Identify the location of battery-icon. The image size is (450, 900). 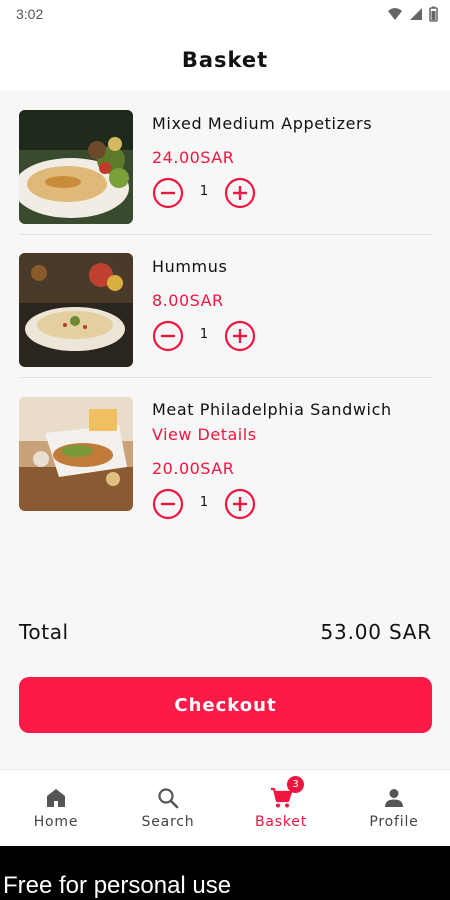
(433, 14).